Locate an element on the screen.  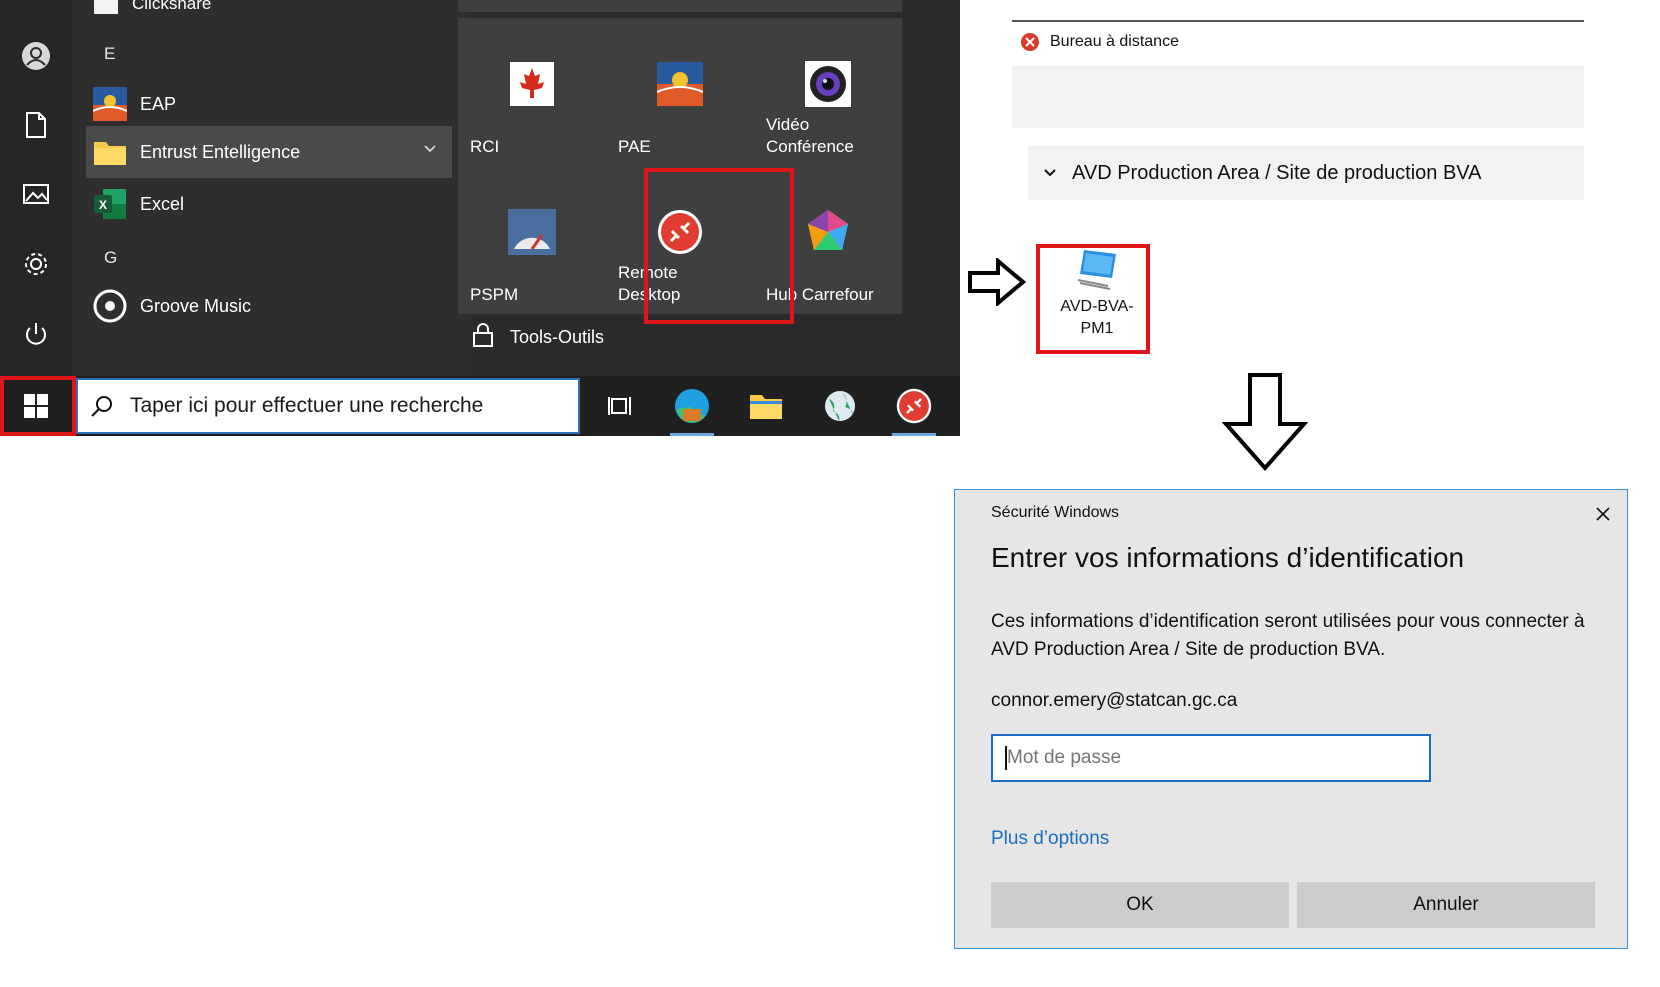
close-icon is located at coordinates (1603, 514).